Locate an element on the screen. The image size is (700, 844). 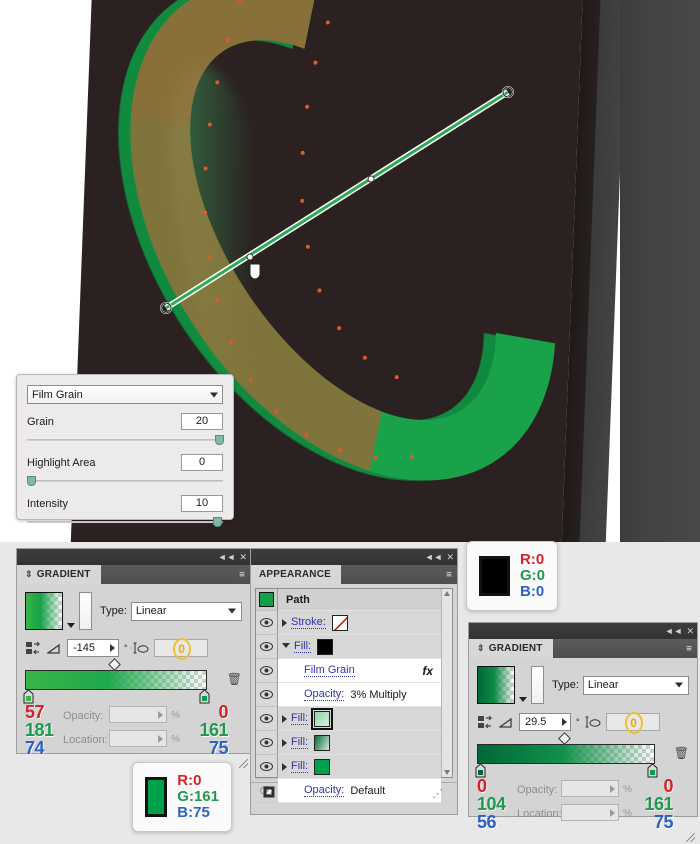
fill-label-2: Fill: is located at coordinates (300, 742).